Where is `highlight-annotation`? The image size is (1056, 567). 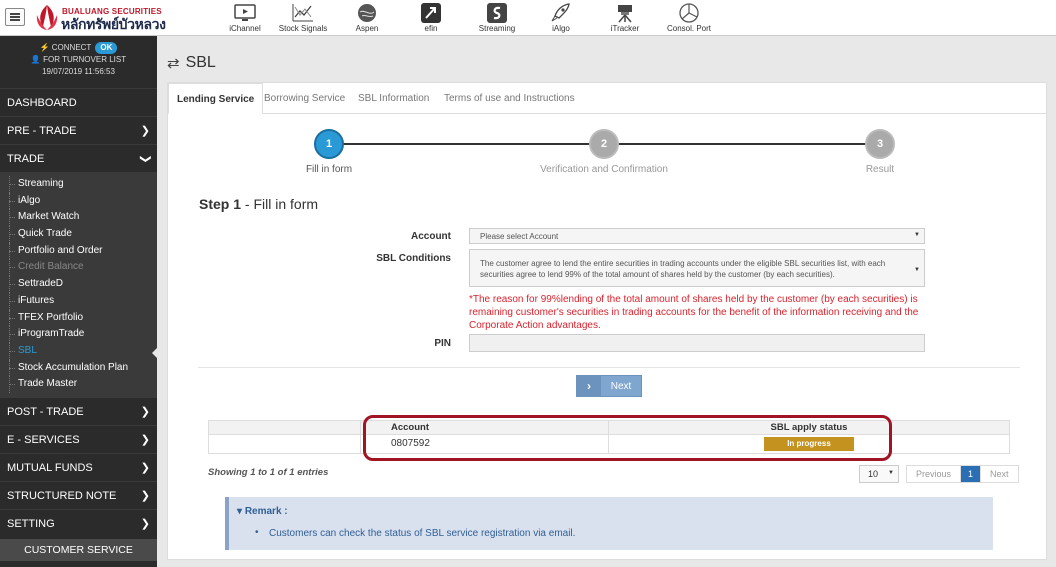
highlight-annotation is located at coordinates (627, 438).